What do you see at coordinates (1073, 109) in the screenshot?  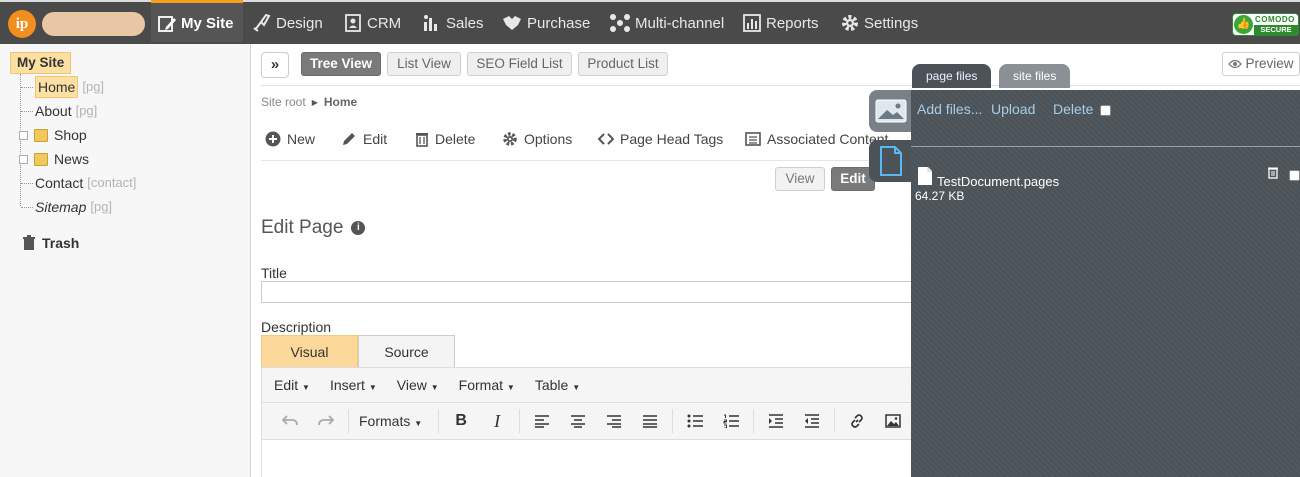 I see `delete-link-label: Delete` at bounding box center [1073, 109].